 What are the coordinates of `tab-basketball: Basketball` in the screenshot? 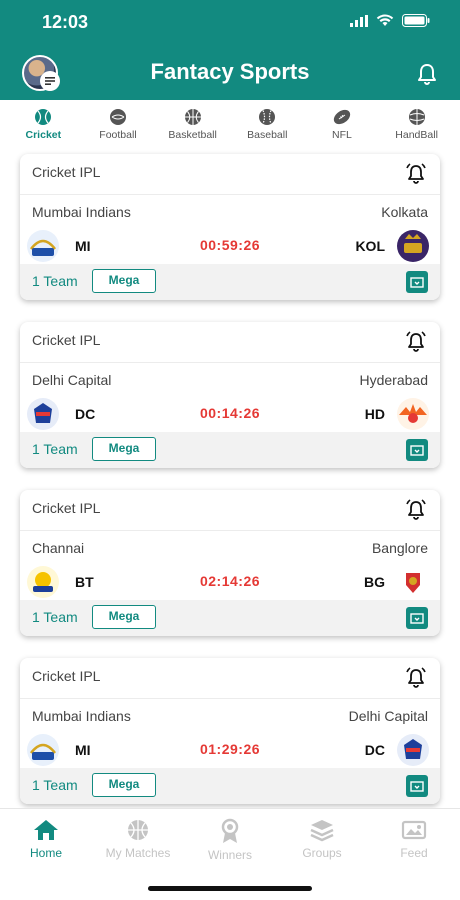 It's located at (193, 128).